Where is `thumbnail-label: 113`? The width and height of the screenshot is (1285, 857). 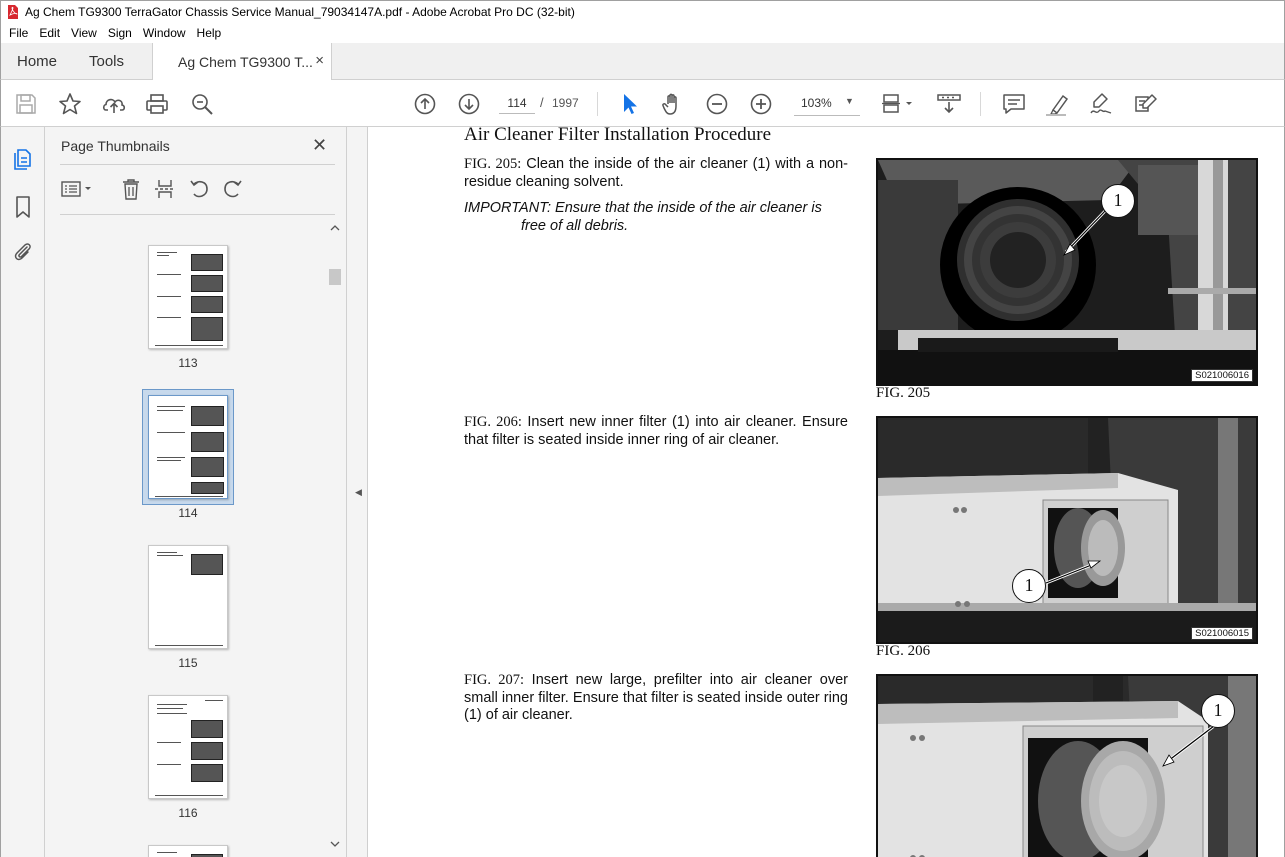 thumbnail-label: 113 is located at coordinates (188, 363).